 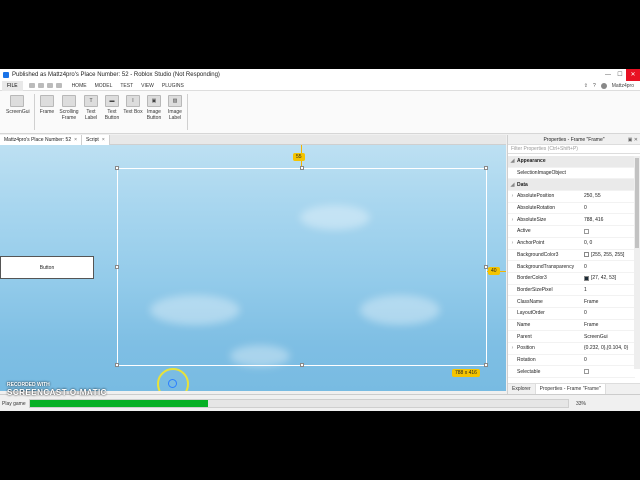 What do you see at coordinates (571, 220) in the screenshot?
I see `property-row: › AbsoluteSize 788, 416` at bounding box center [571, 220].